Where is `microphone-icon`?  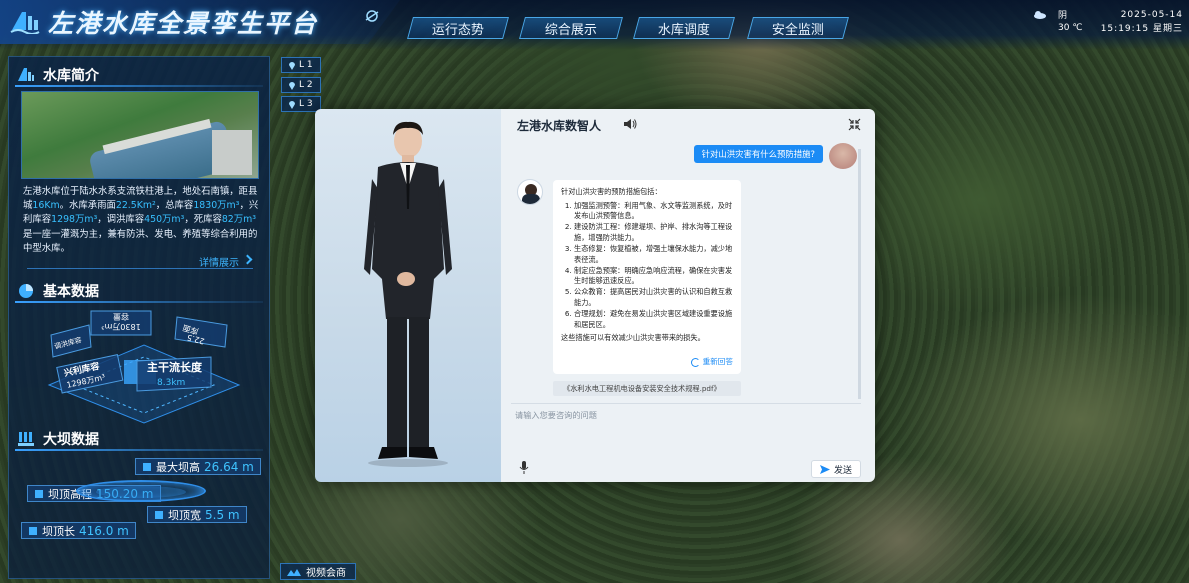 microphone-icon is located at coordinates (524, 467).